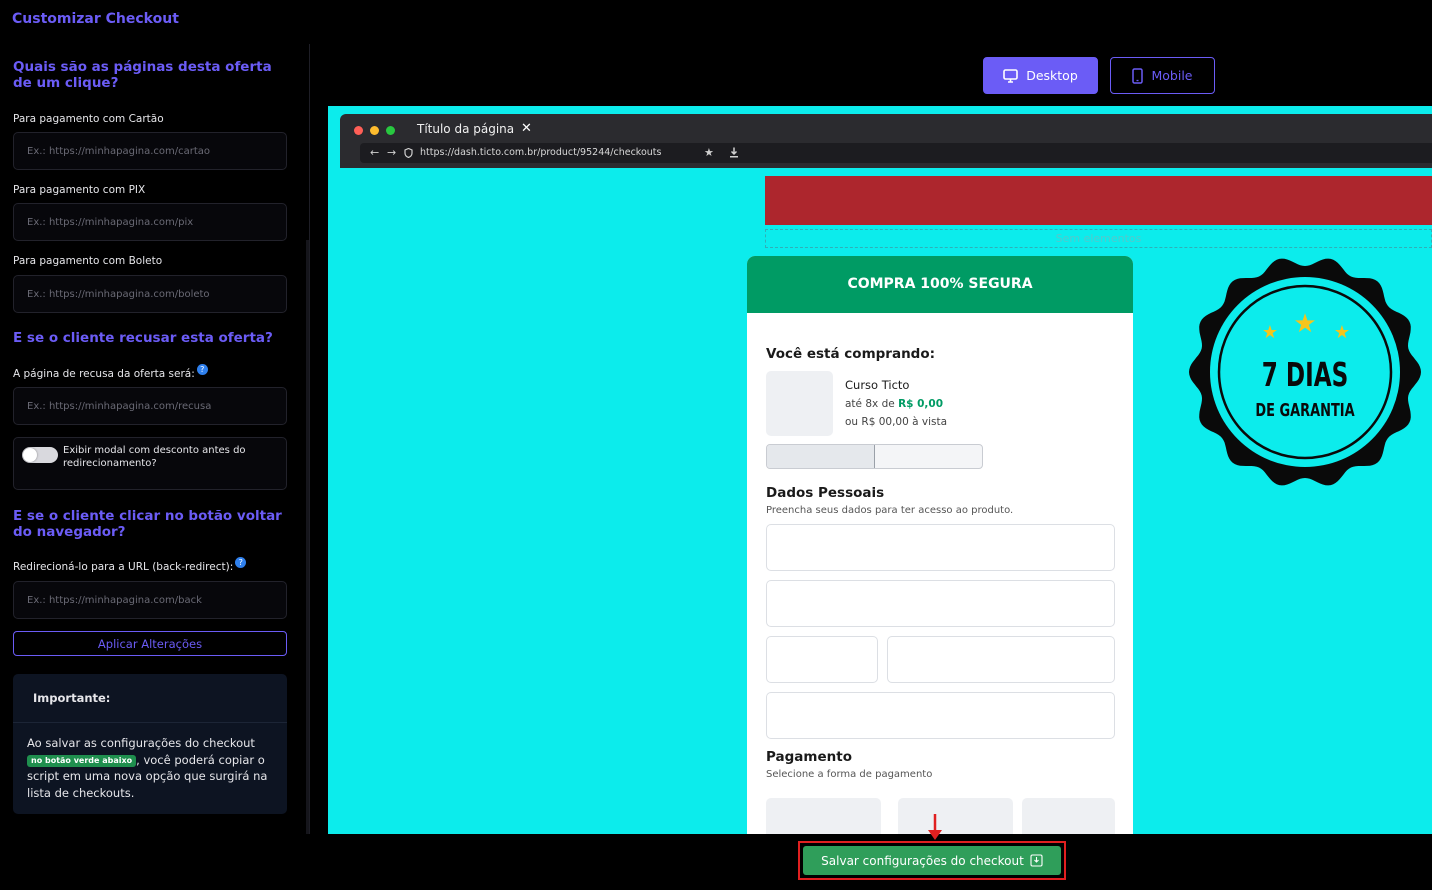 Image resolution: width=1432 pixels, height=890 pixels. I want to click on discount-modal-toggle, so click(40, 455).